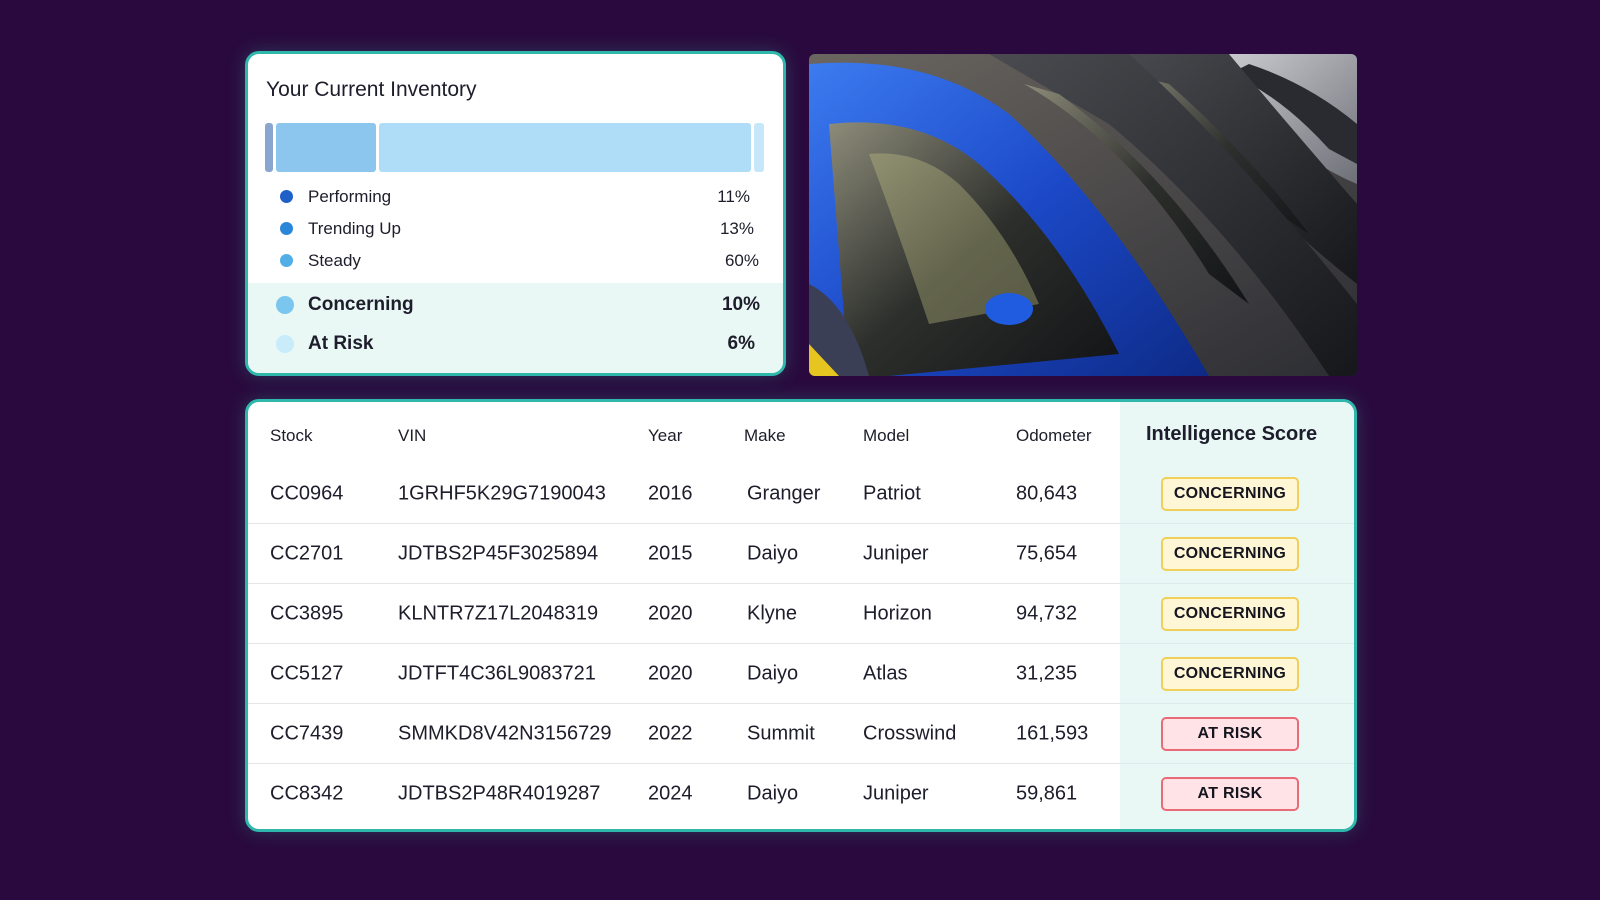 Image resolution: width=1600 pixels, height=900 pixels. I want to click on legend-item-performing: Performing 11%, so click(515, 197).